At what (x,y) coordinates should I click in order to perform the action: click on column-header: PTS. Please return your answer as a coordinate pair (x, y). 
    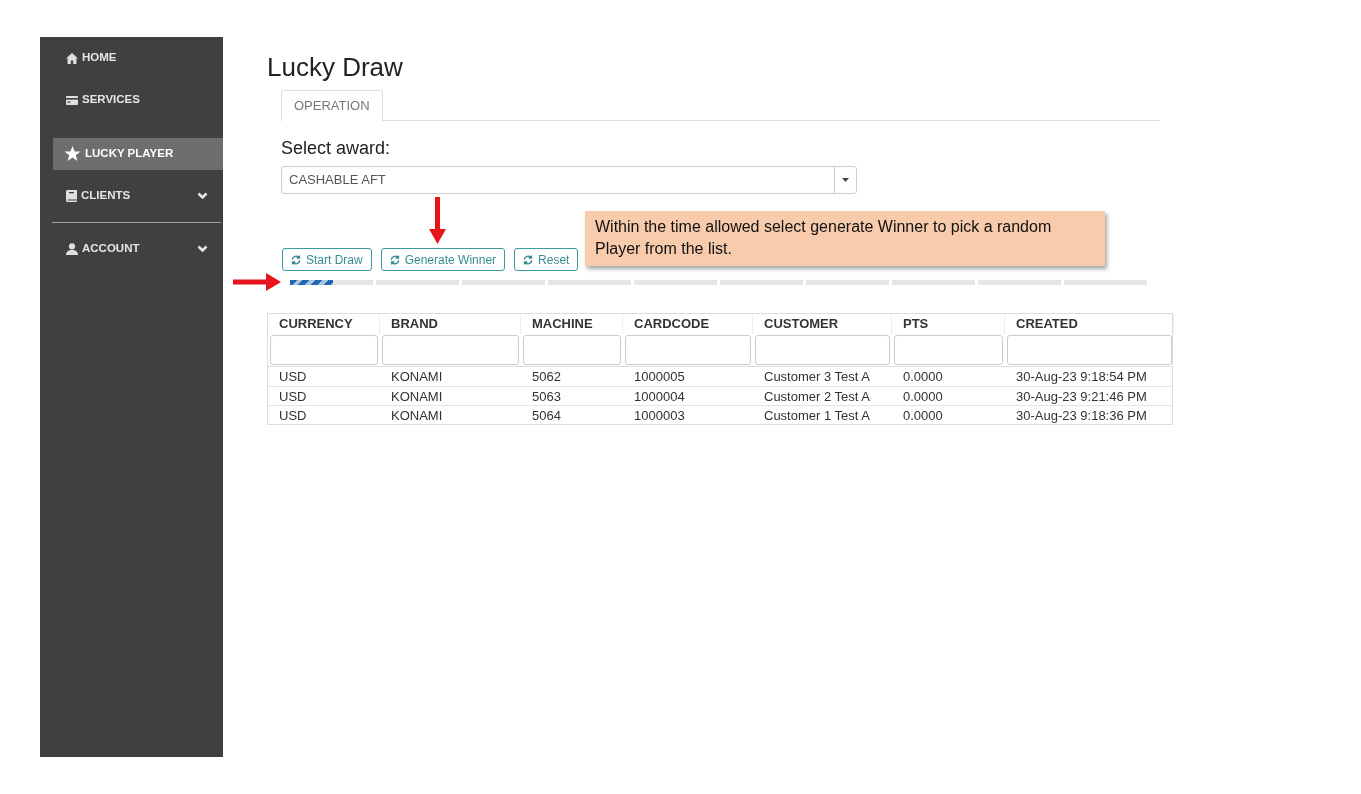
    Looking at the image, I should click on (948, 324).